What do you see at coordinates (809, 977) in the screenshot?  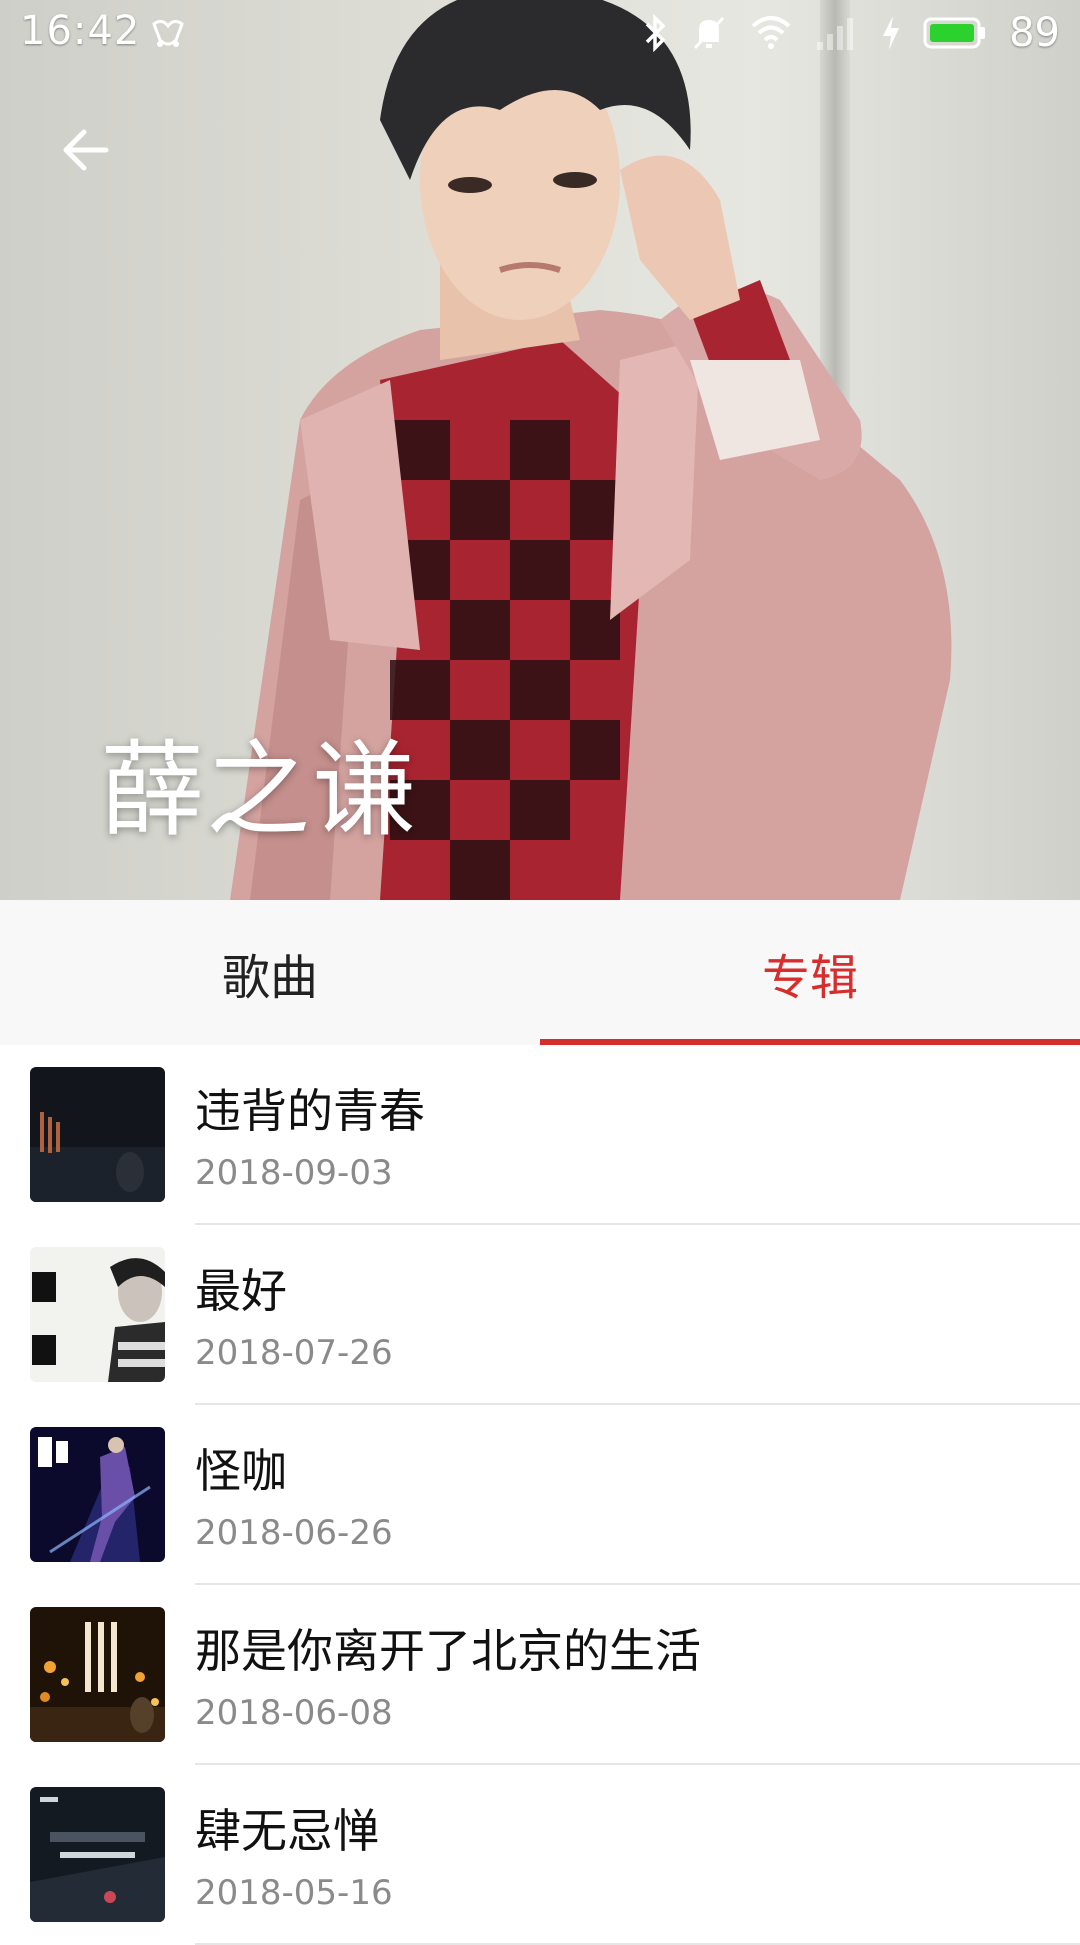 I see `tab-albums-label: 专辑` at bounding box center [809, 977].